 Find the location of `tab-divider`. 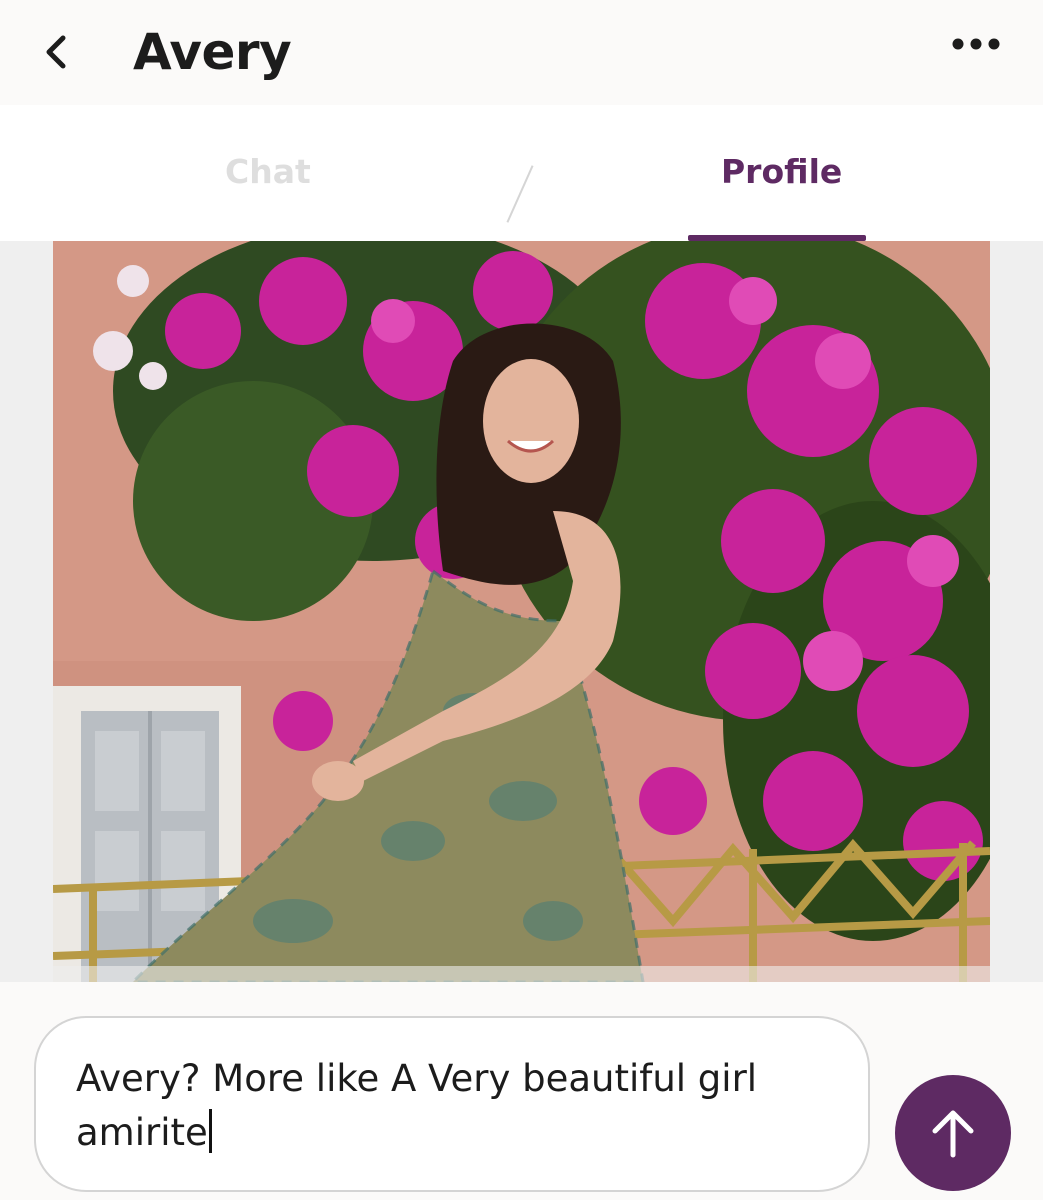

tab-divider is located at coordinates (520, 194).